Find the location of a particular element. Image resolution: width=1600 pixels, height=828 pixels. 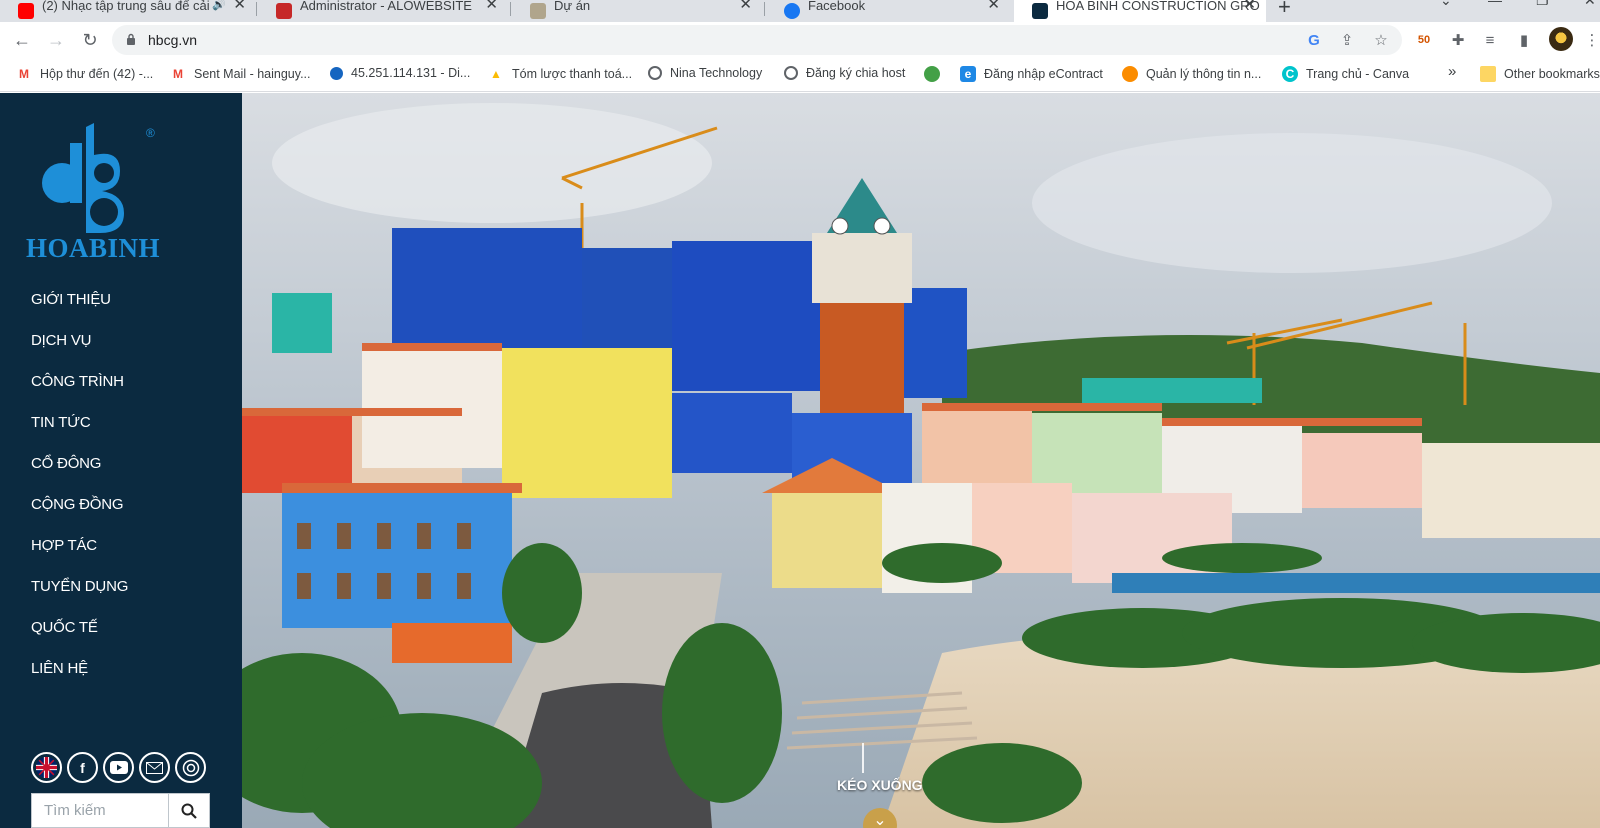

registered-mark: ® is located at coordinates (150, 133).